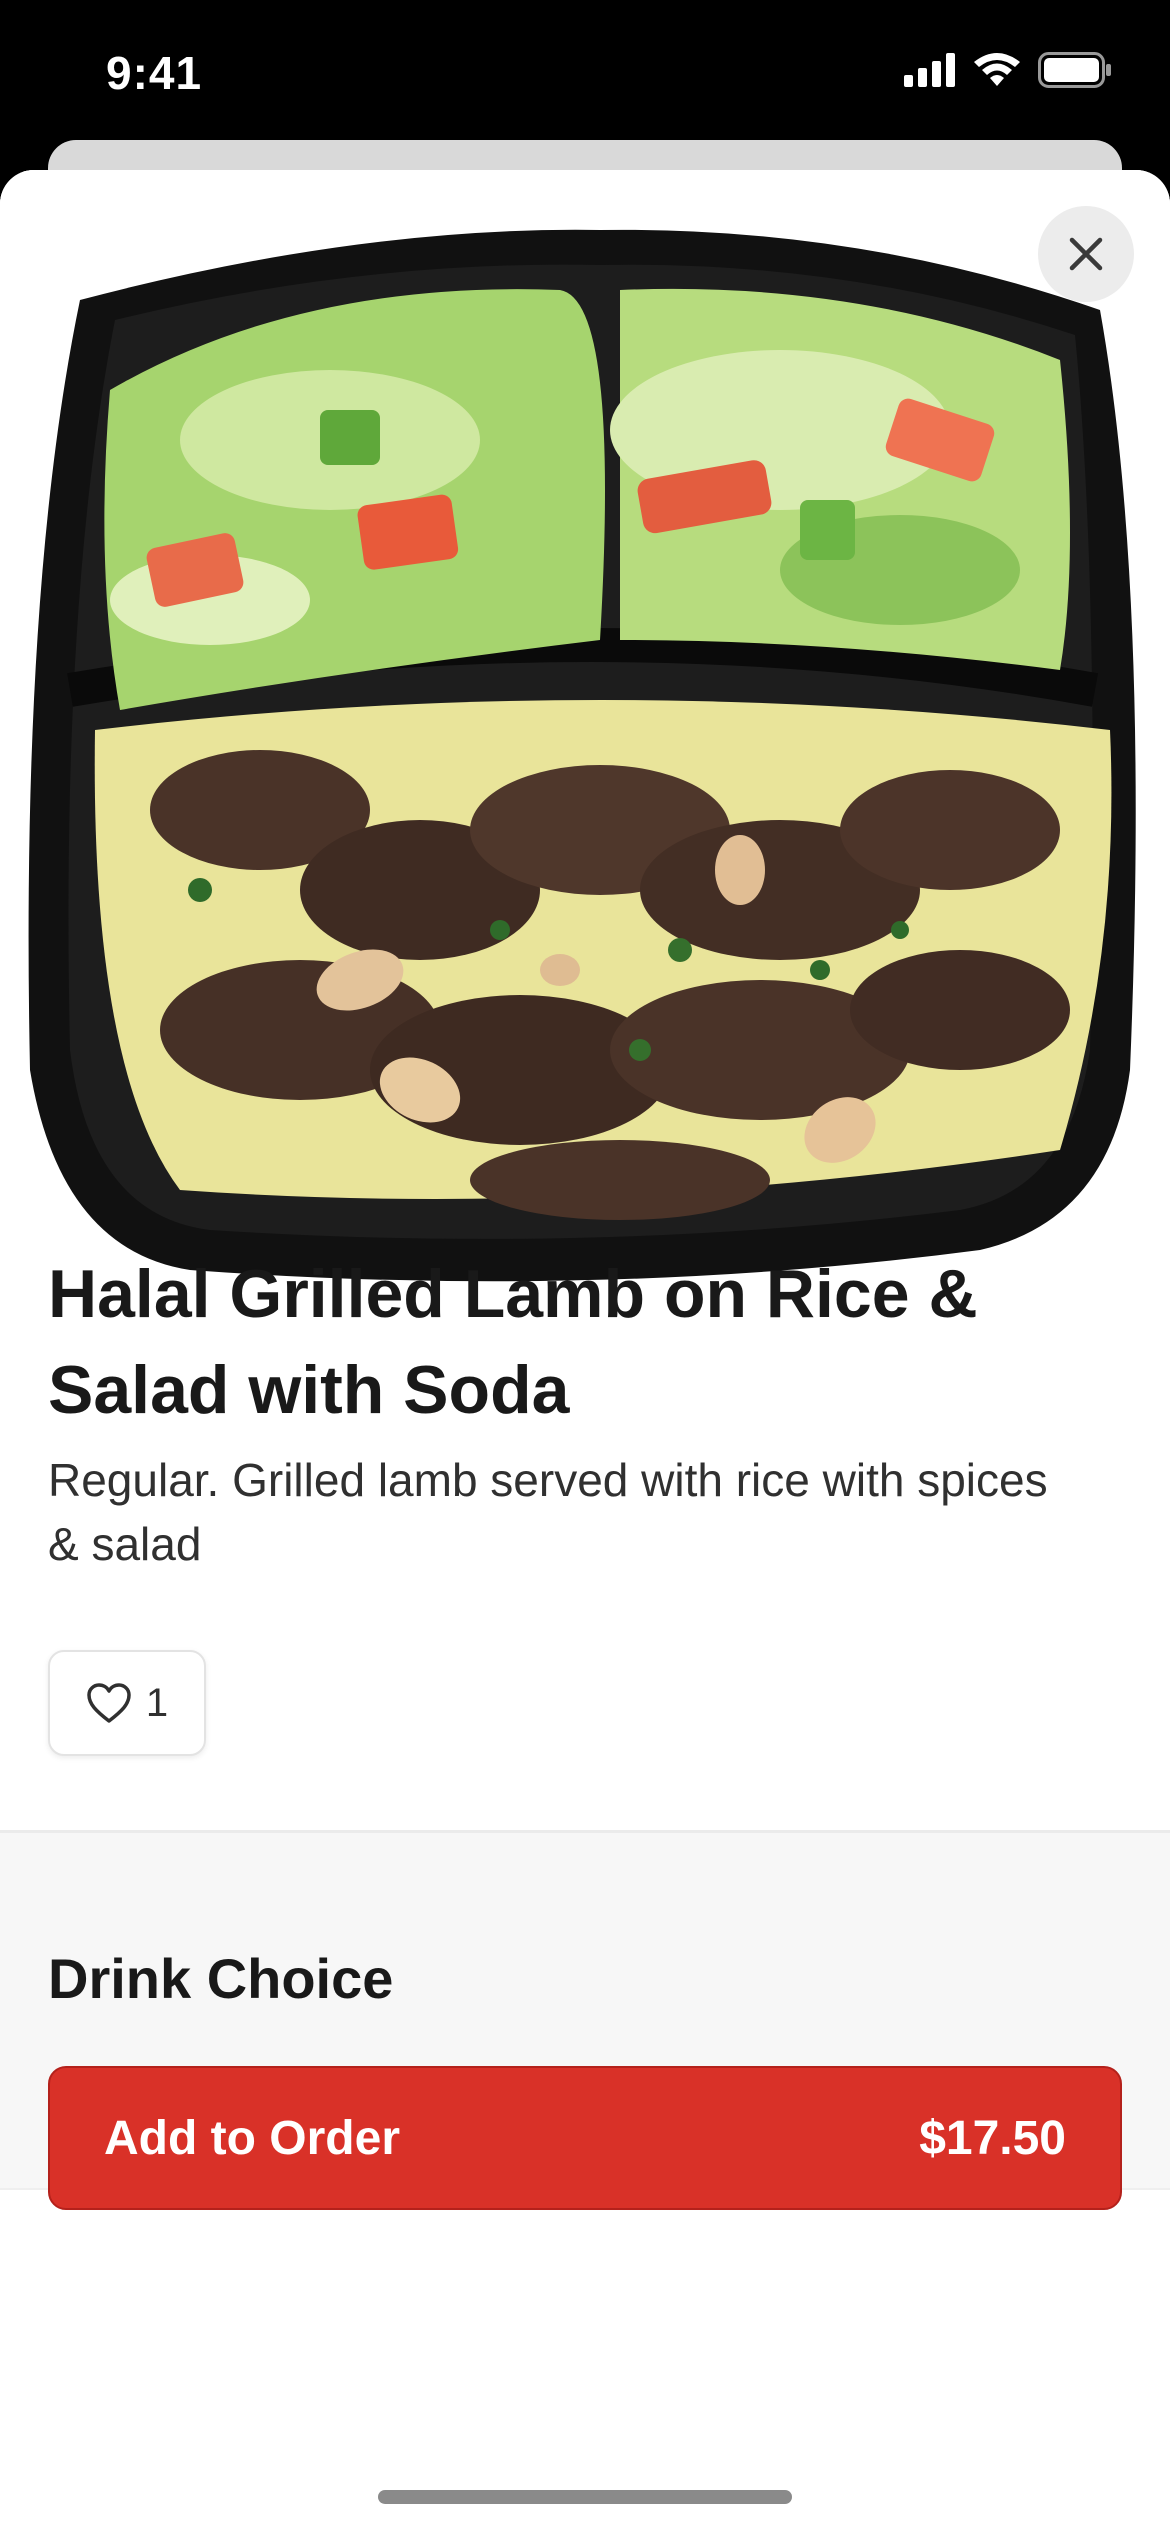 The width and height of the screenshot is (1170, 2532). I want to click on like-button: 1, so click(127, 1703).